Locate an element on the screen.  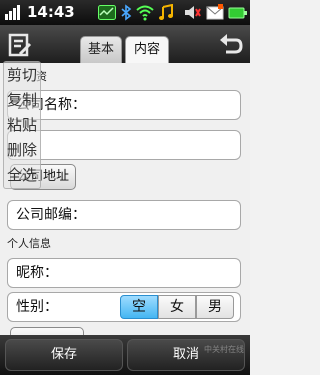
toolbar: 基本 内容 is located at coordinates (125, 44).